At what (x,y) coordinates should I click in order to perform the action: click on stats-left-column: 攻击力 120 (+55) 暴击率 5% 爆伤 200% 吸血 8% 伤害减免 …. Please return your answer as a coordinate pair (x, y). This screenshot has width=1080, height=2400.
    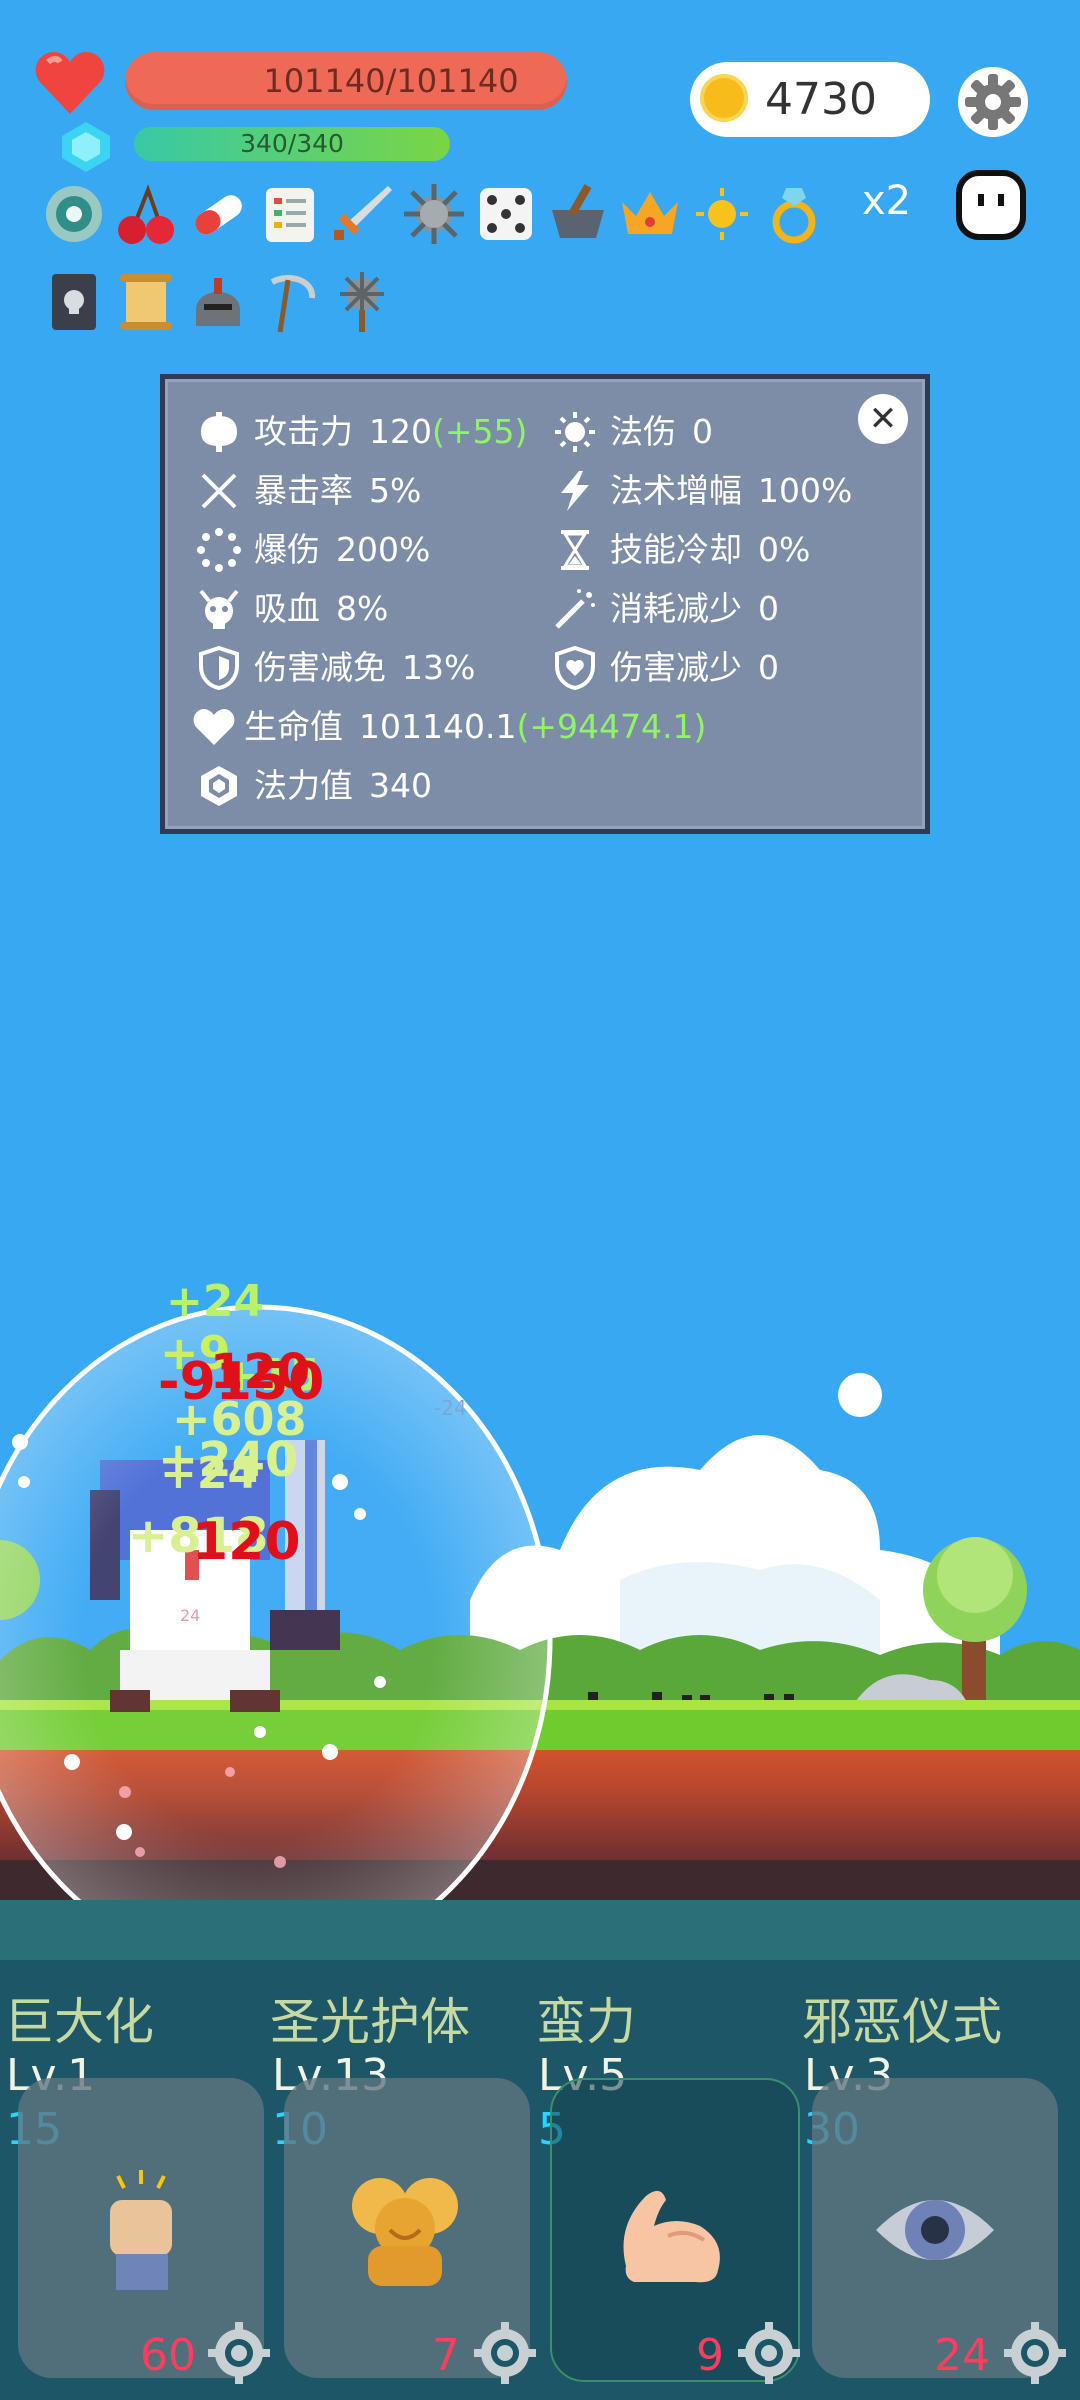
    Looking at the image, I should click on (449, 609).